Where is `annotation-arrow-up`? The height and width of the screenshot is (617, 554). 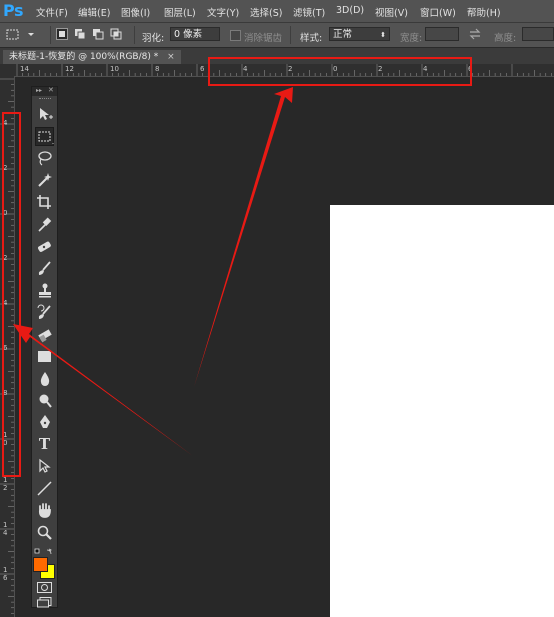 annotation-arrow-up is located at coordinates (243, 237).